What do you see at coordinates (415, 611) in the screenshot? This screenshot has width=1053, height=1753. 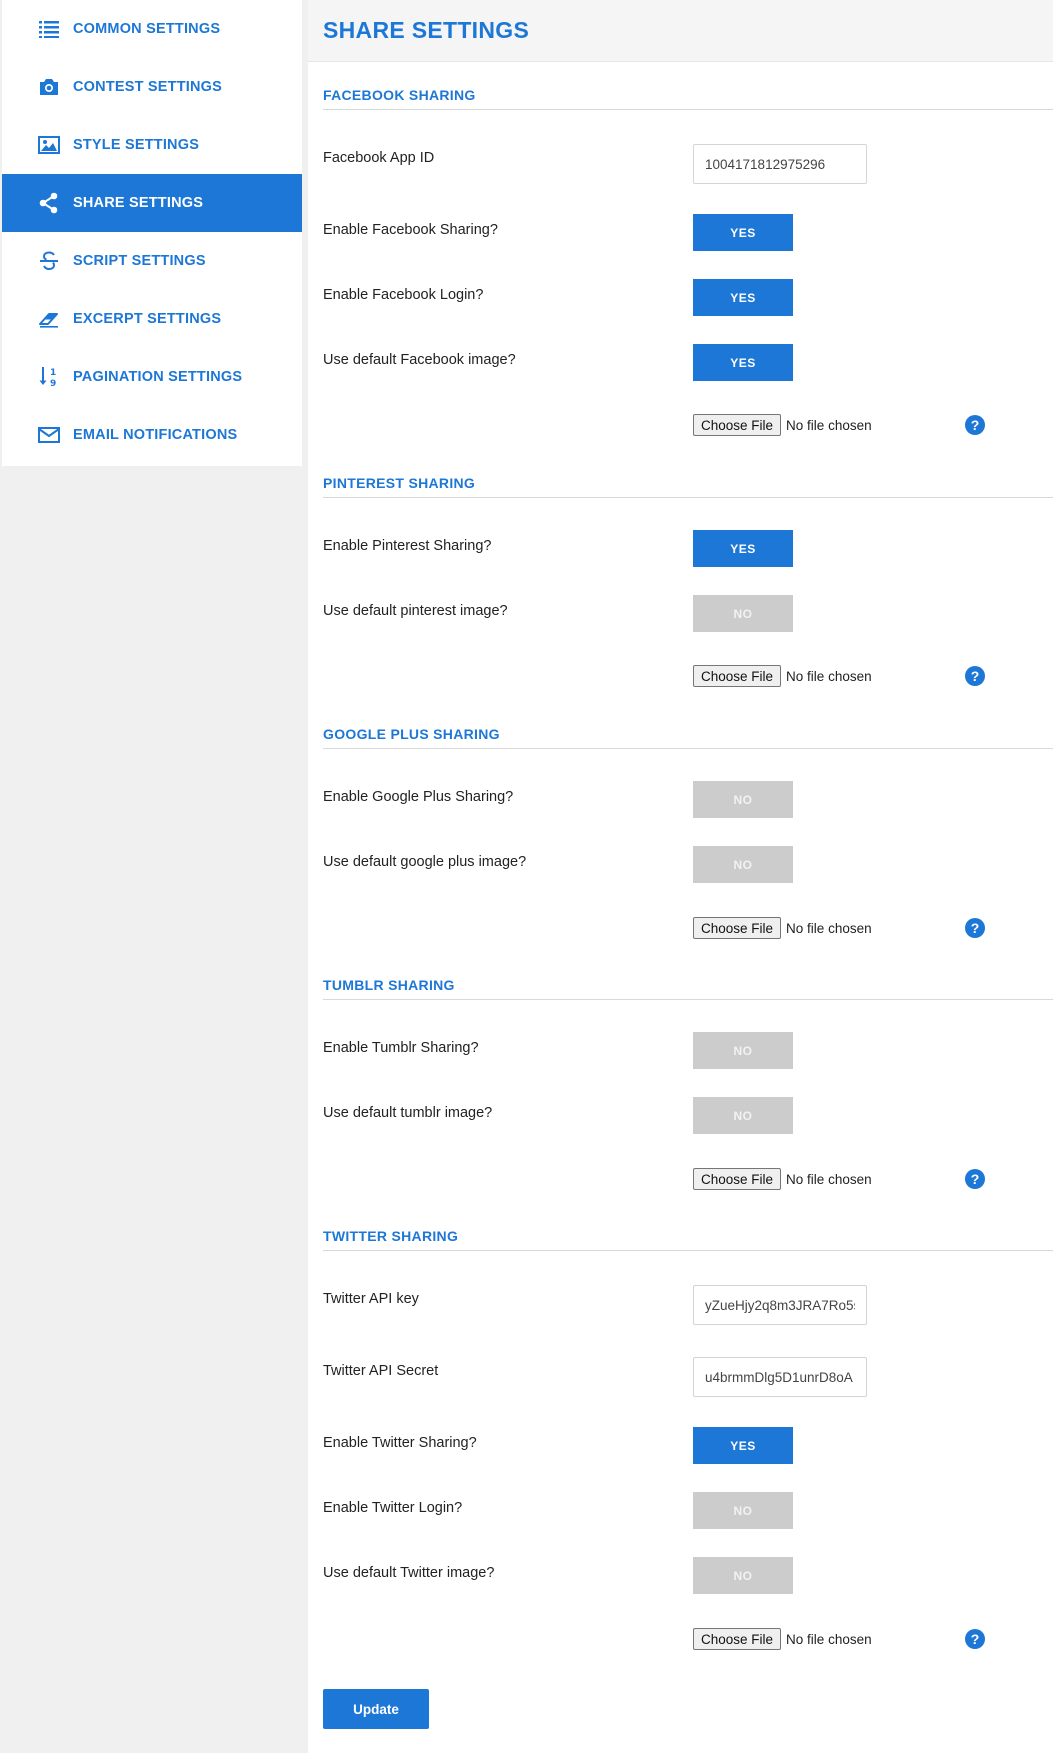 I see `pinterest-default-image-label: Use default pinterest image?` at bounding box center [415, 611].